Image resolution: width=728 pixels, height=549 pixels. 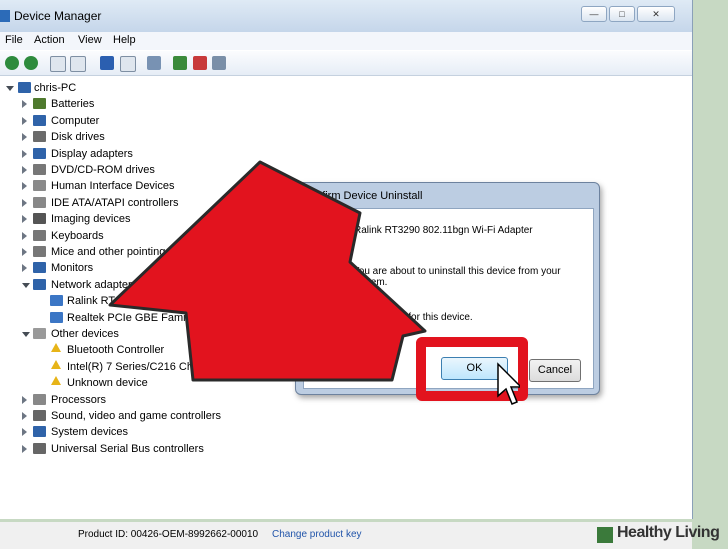 What do you see at coordinates (605, 535) in the screenshot?
I see `healthy-living-logo-icon` at bounding box center [605, 535].